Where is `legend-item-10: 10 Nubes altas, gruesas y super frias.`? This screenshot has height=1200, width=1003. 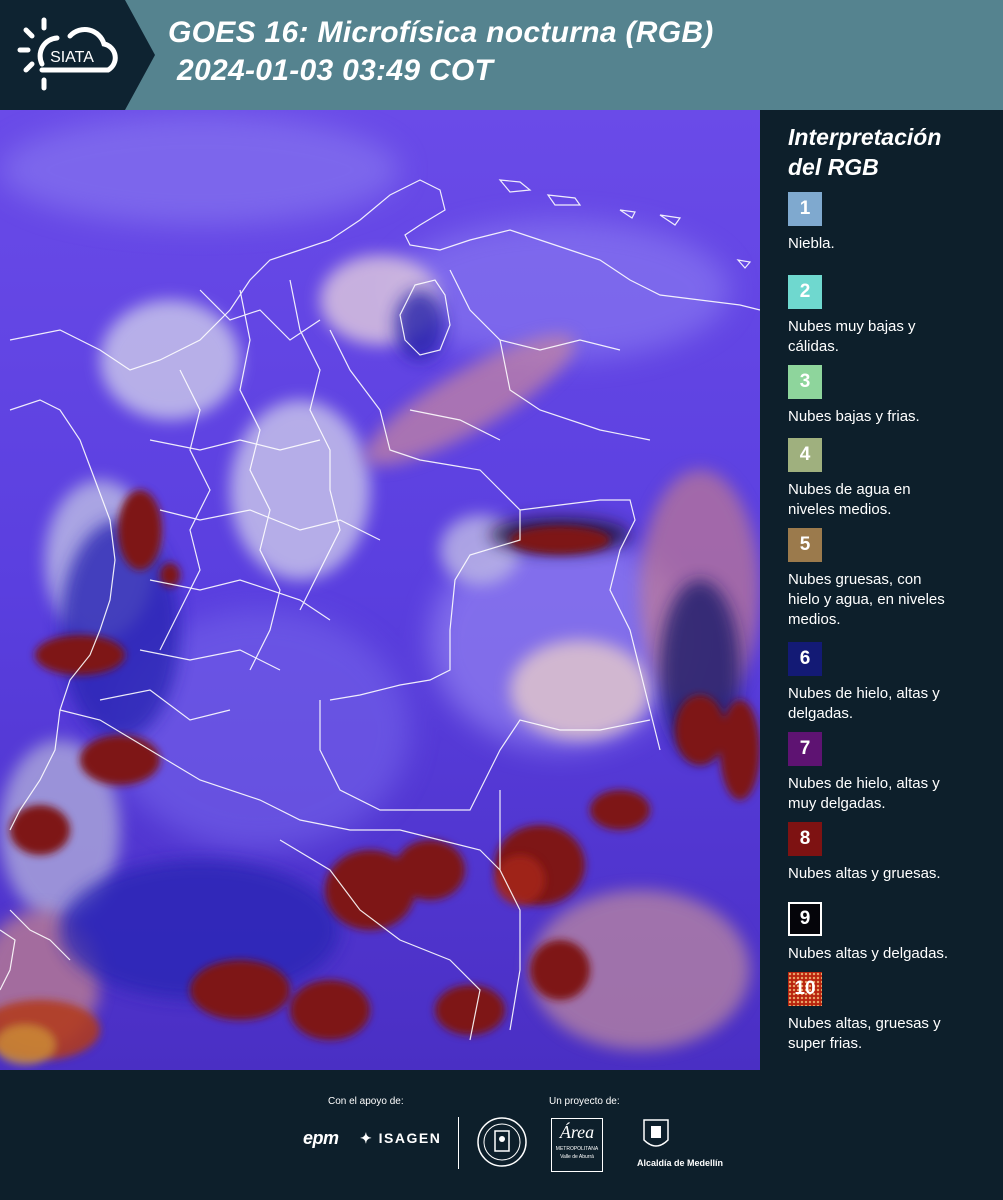
legend-item-10: 10 Nubes altas, gruesas y super frias. is located at coordinates (890, 1013).